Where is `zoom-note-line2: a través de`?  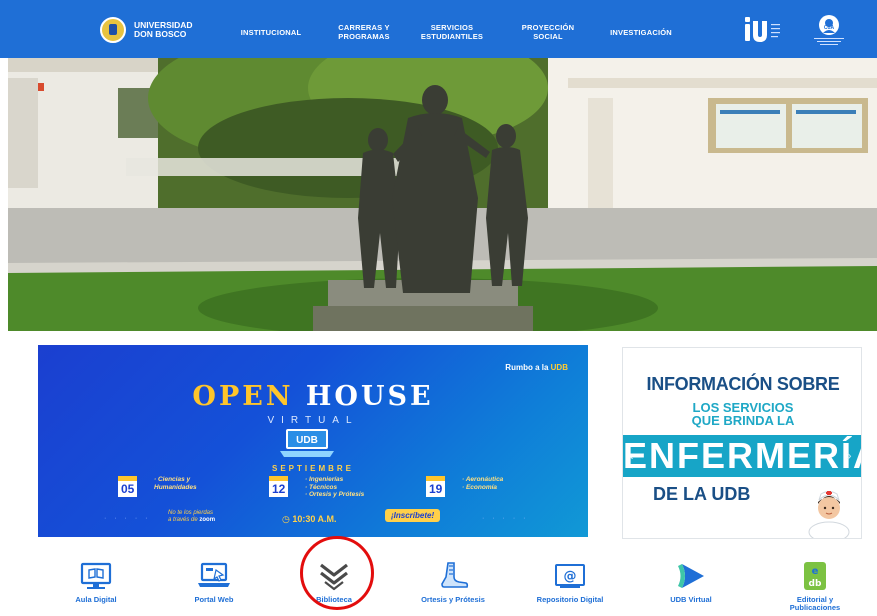 zoom-note-line2: a través de is located at coordinates (183, 520).